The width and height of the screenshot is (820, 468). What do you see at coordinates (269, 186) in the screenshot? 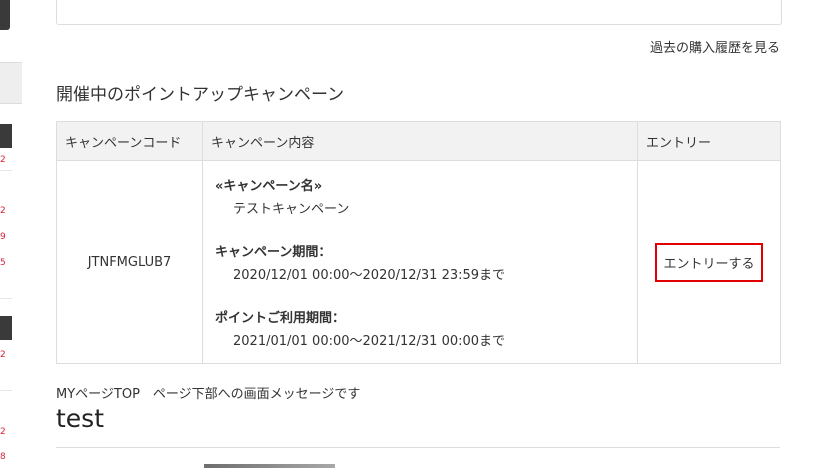
I see `campaign-name-label: «キャンペーン名»` at bounding box center [269, 186].